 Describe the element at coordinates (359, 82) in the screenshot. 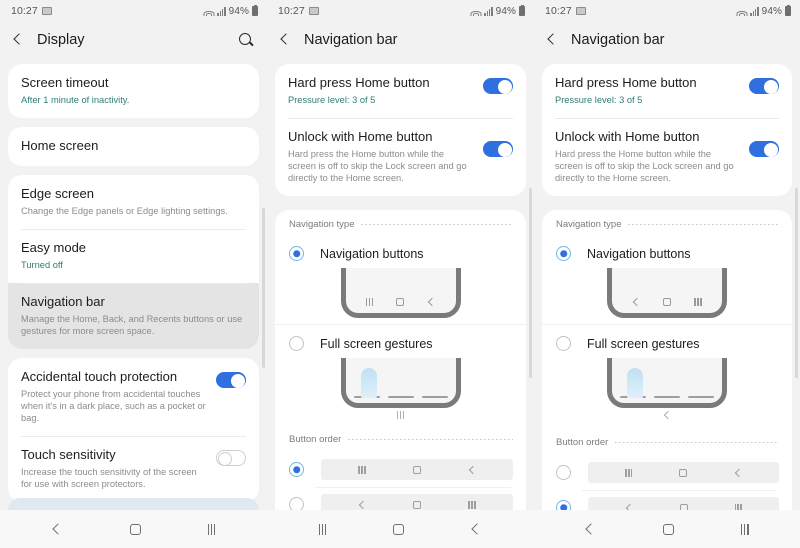

I see `row-title: Hard press Home button` at that location.